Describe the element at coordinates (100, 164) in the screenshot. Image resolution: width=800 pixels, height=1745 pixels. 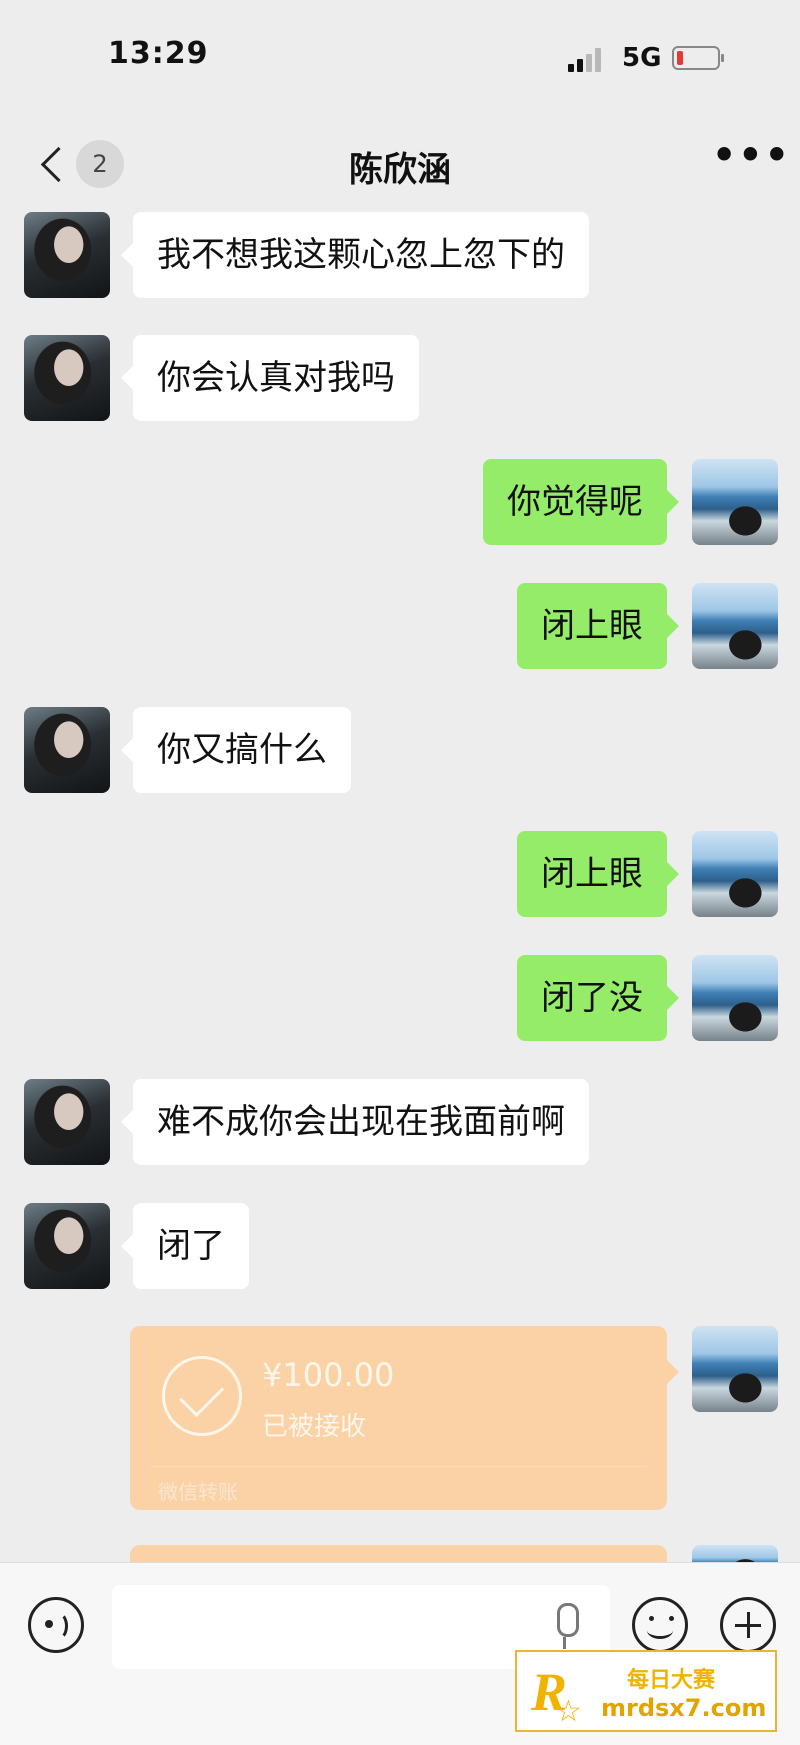
I see `unread-count-badge: 2` at that location.